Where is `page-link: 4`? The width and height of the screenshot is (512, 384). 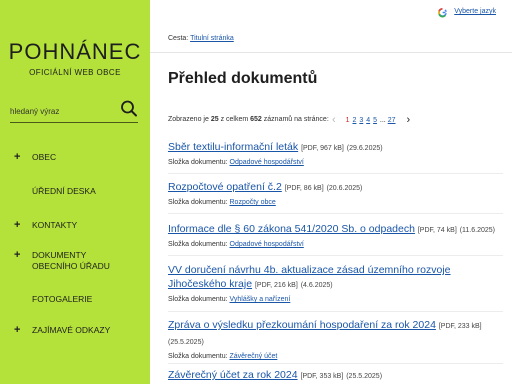
page-link: 4 is located at coordinates (368, 120).